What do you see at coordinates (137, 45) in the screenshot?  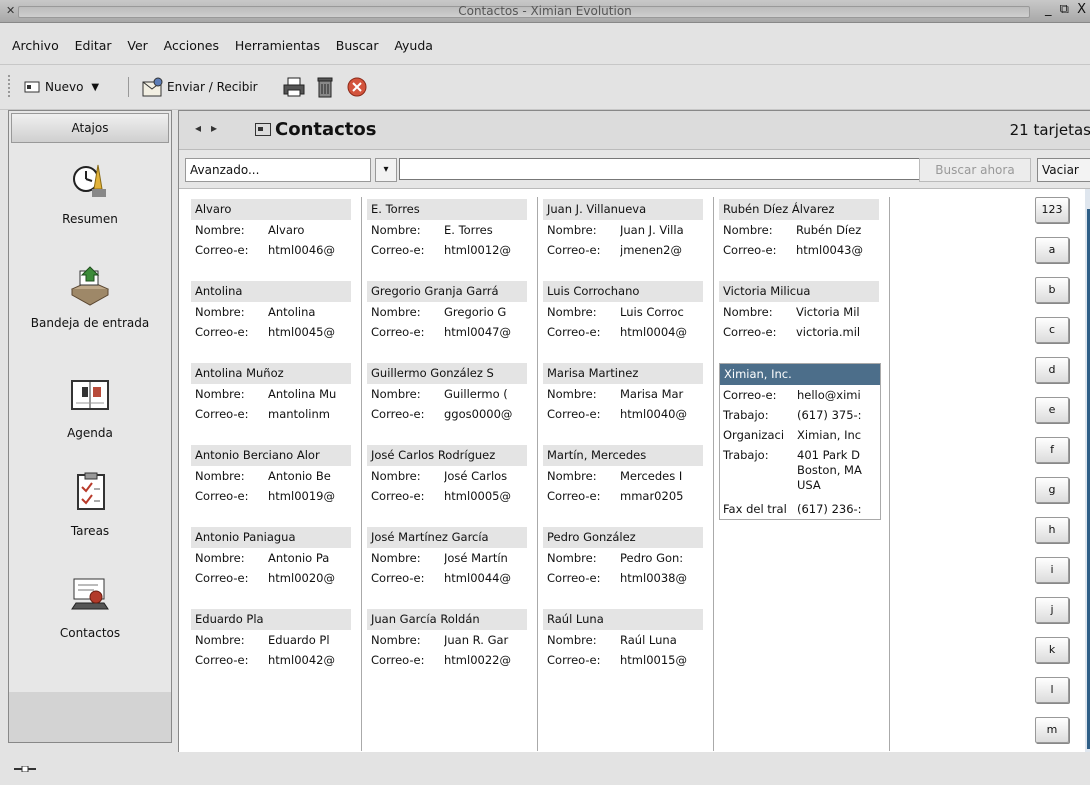 I see `menu-ver: Ver` at bounding box center [137, 45].